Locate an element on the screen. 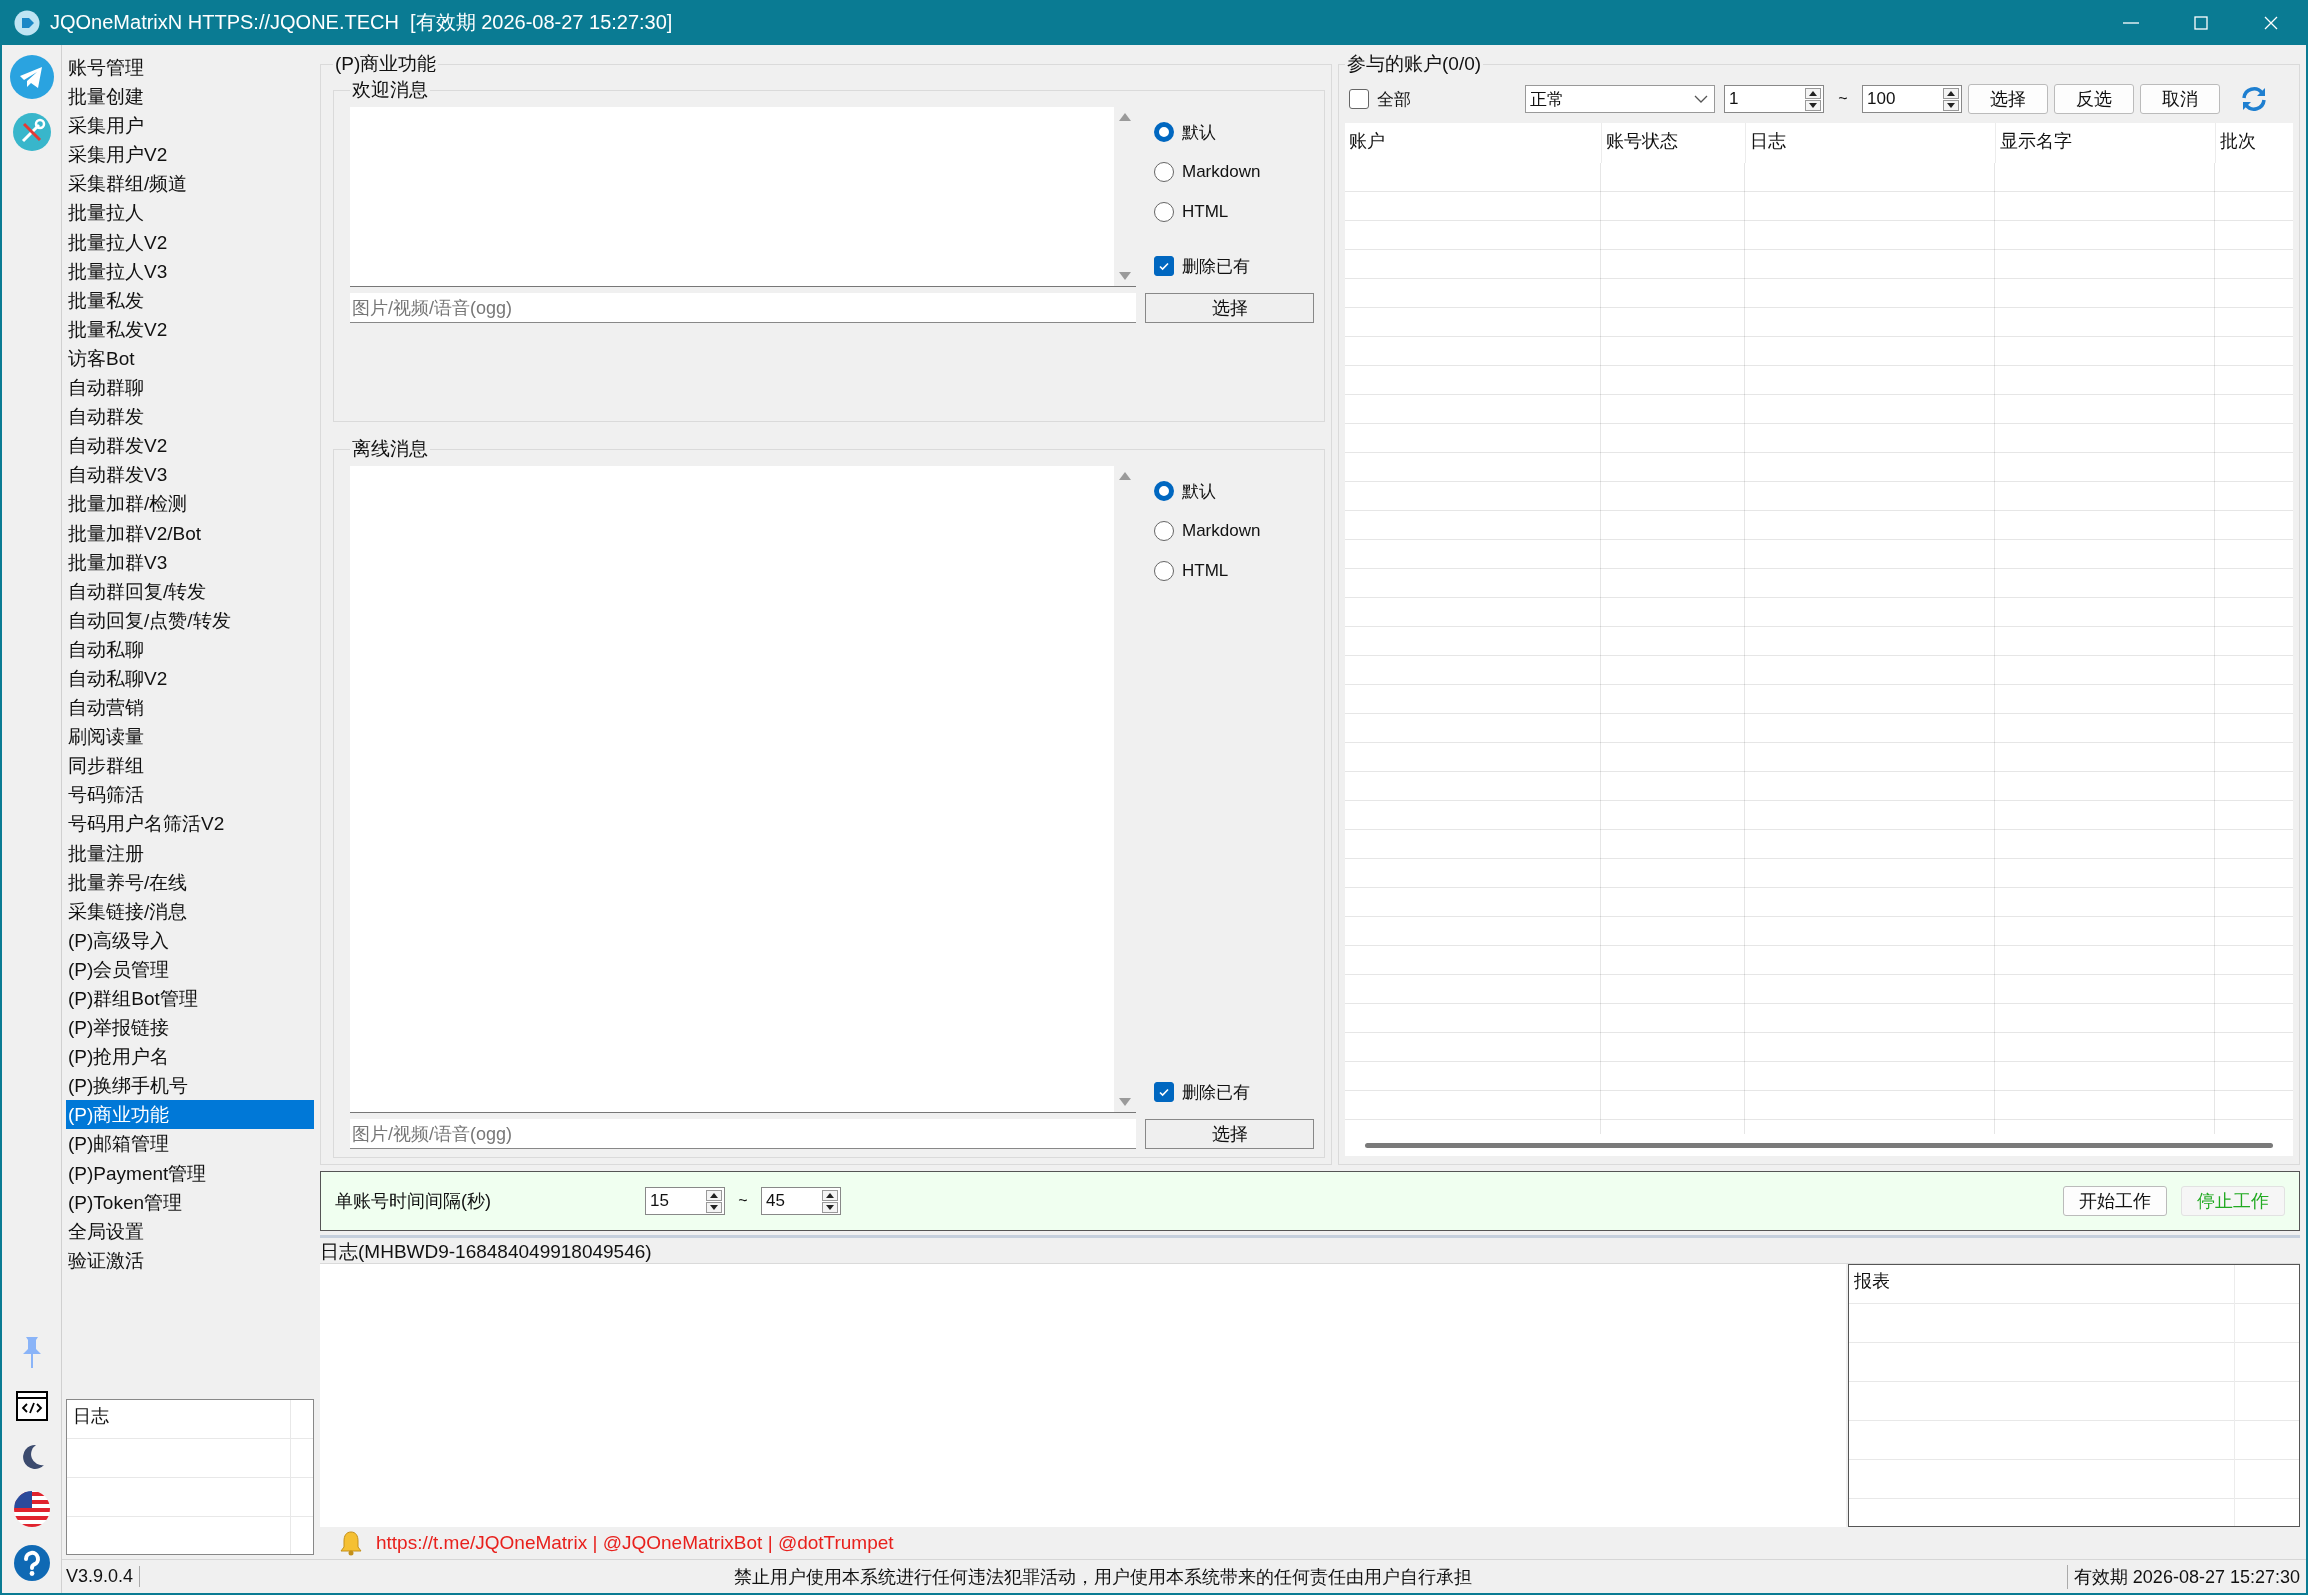 Image resolution: width=2308 pixels, height=1595 pixels. sidebar-item: 批量创建 is located at coordinates (190, 97).